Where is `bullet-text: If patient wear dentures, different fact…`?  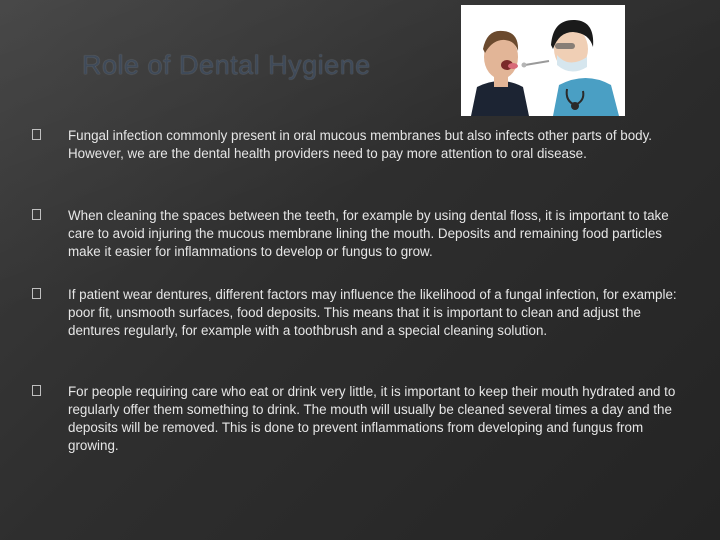
bullet-text: If patient wear dentures, different fact… is located at coordinates (372, 312).